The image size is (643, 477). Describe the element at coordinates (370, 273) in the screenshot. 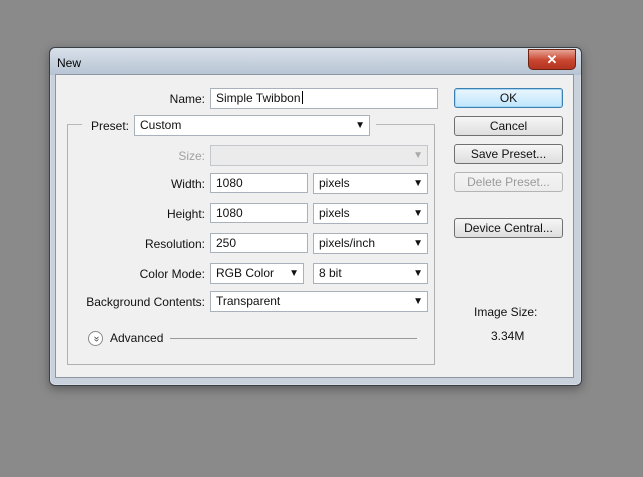

I see `bit-depth-select: 8 bit ▼` at that location.